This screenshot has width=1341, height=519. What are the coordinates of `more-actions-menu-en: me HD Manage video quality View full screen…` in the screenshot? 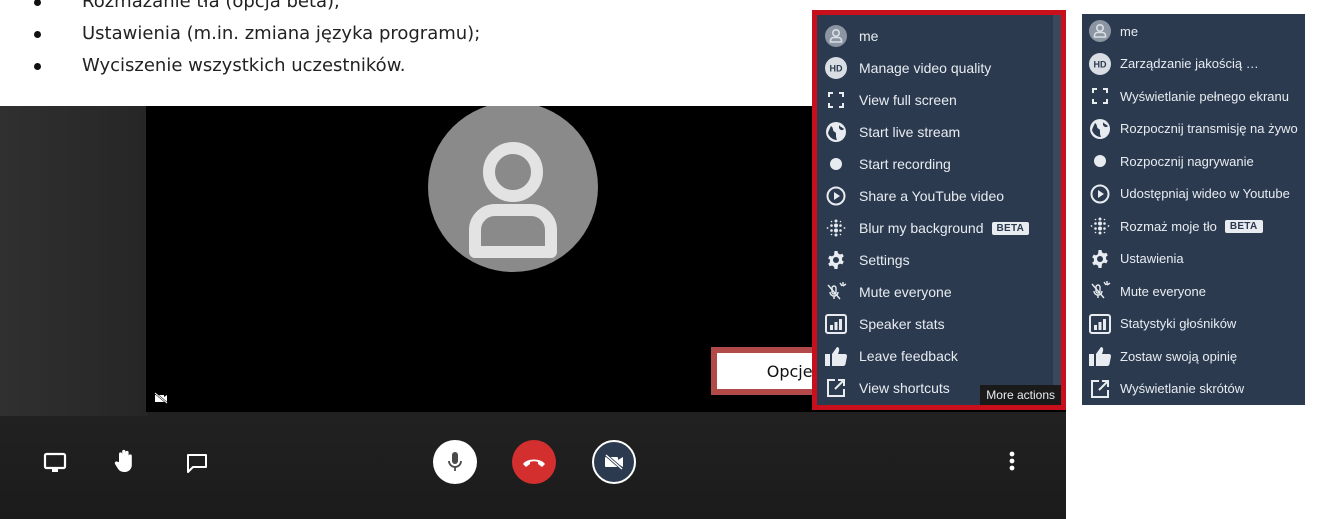 It's located at (939, 210).